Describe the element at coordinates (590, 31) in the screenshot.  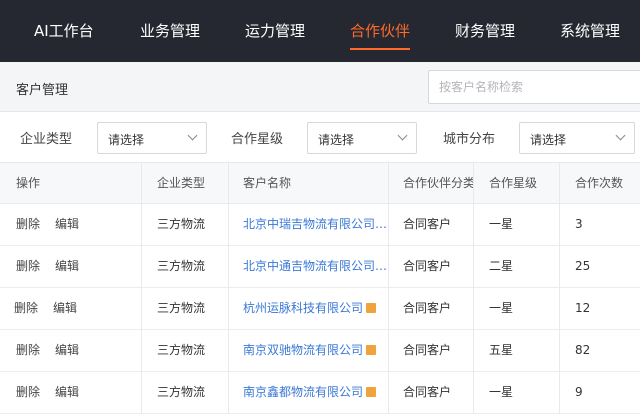
I see `nav-item-system: 系统管理` at that location.